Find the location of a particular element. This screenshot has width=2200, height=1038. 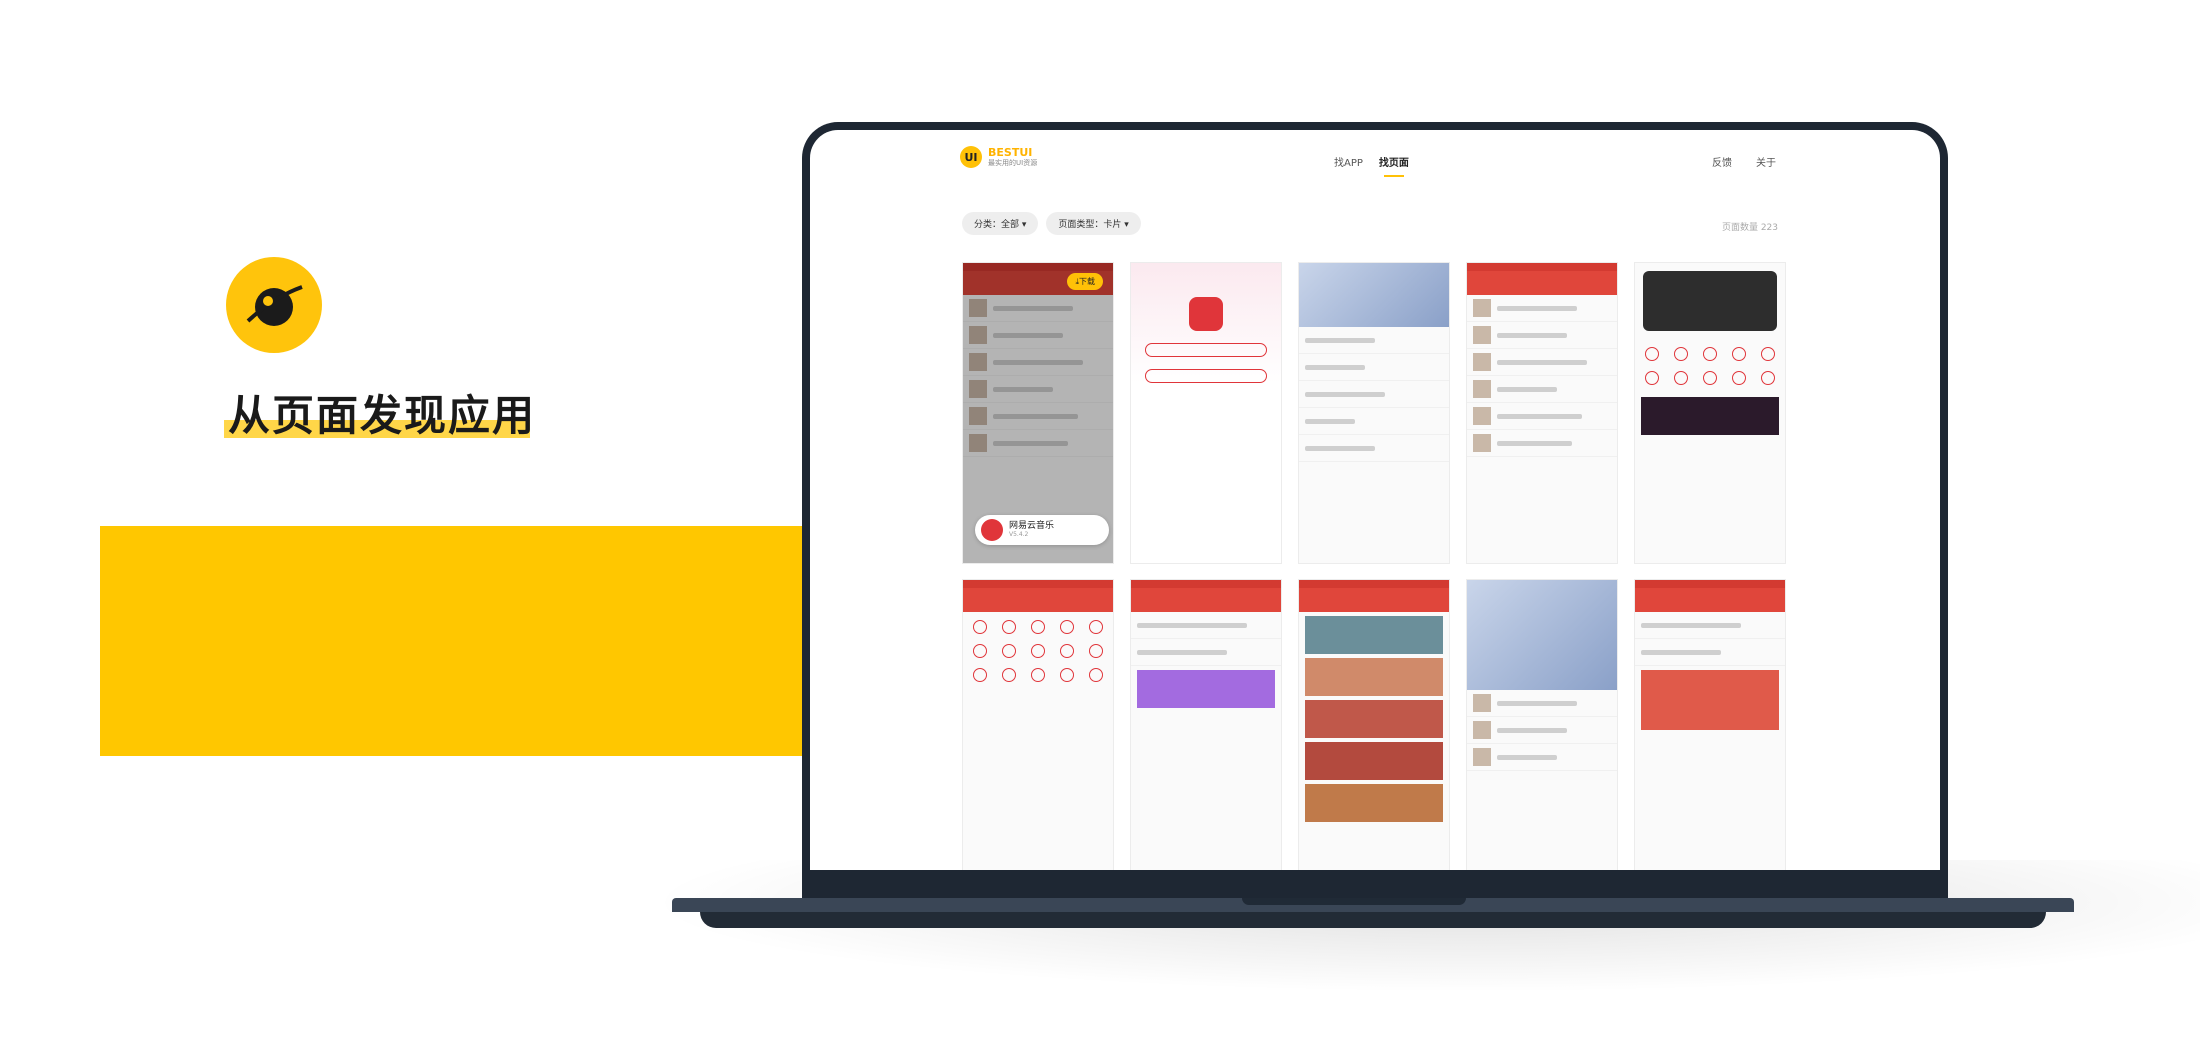

category-filter: 分类：全部 ▾ is located at coordinates (1000, 223).